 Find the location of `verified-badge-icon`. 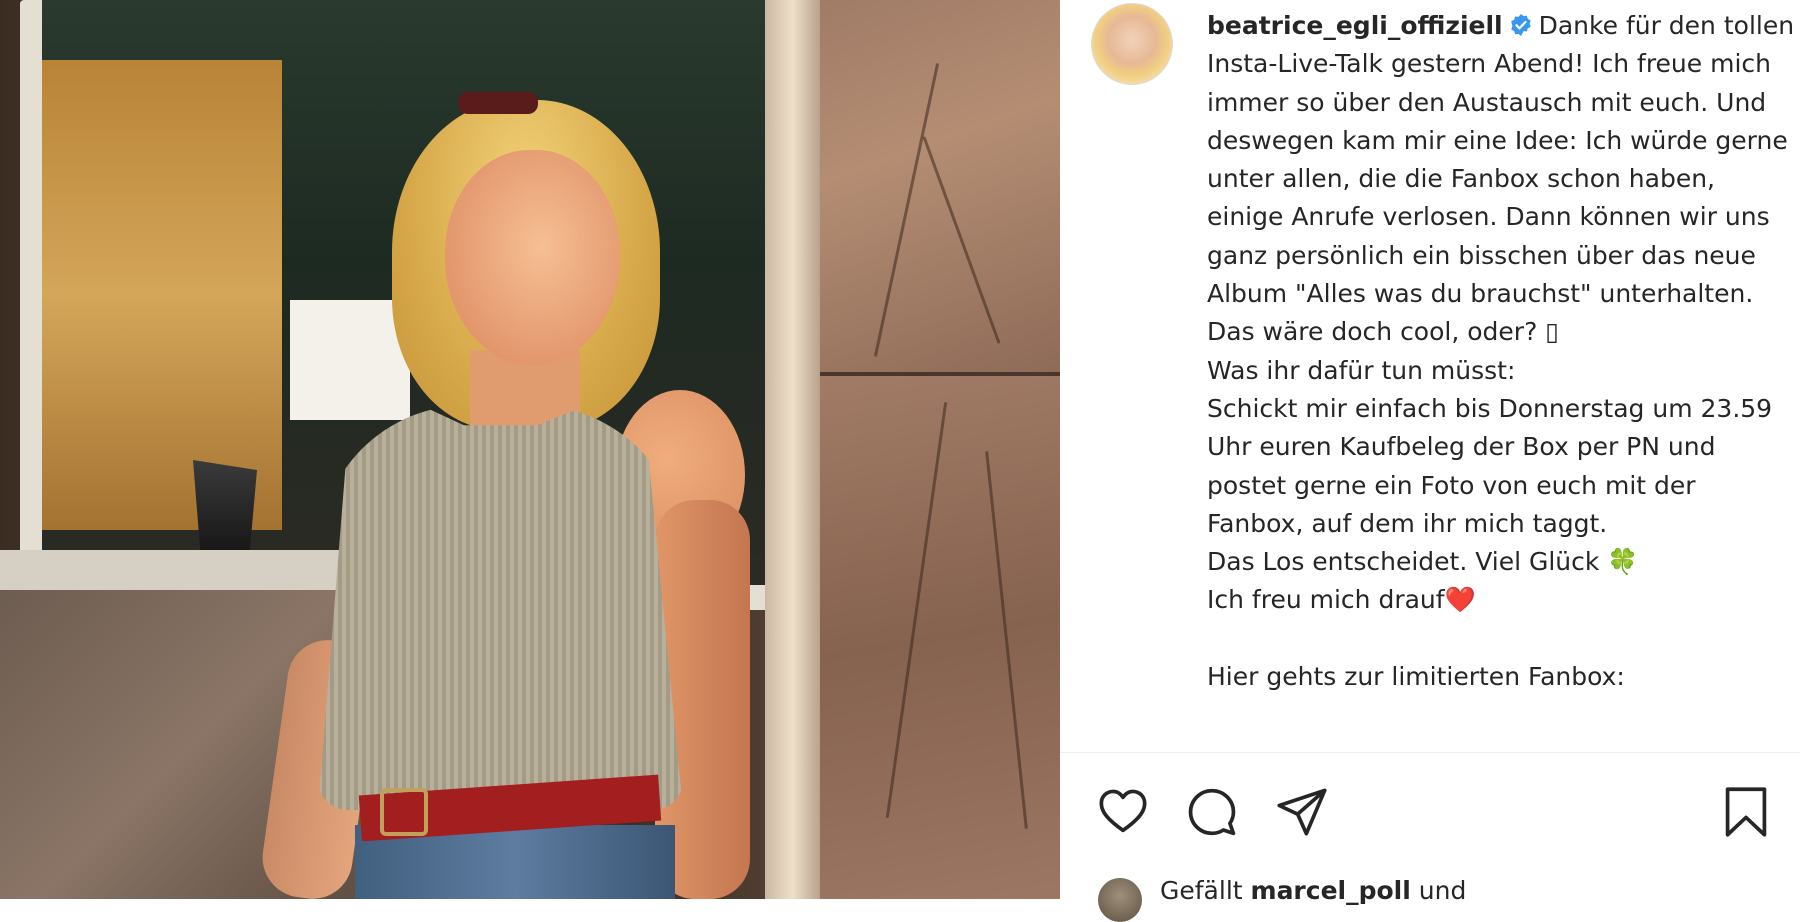

verified-badge-icon is located at coordinates (1520, 25).